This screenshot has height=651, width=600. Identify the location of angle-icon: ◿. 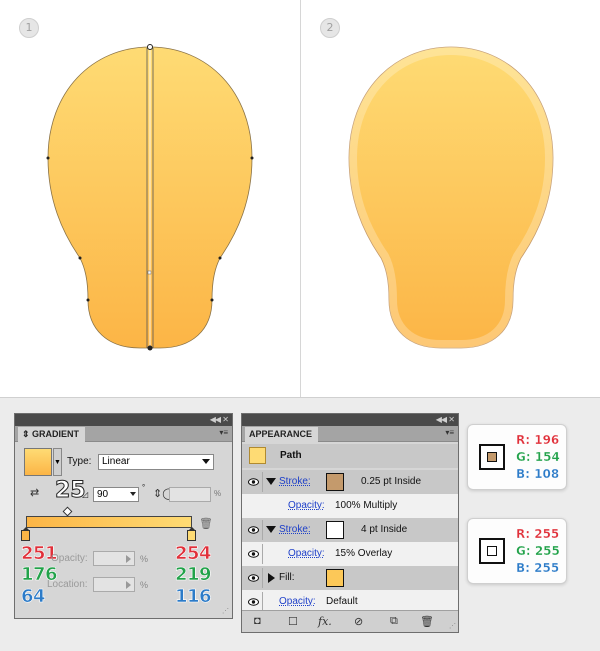
(85, 494).